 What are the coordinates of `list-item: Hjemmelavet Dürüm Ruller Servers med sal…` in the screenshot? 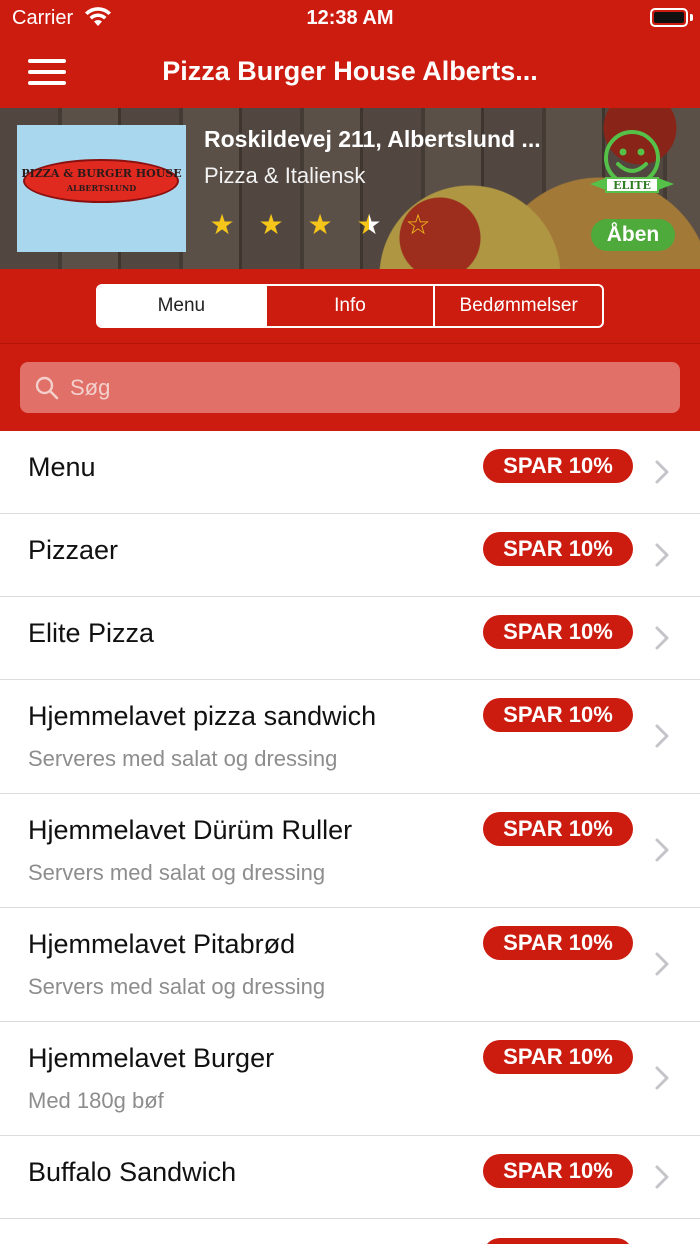 It's located at (350, 851).